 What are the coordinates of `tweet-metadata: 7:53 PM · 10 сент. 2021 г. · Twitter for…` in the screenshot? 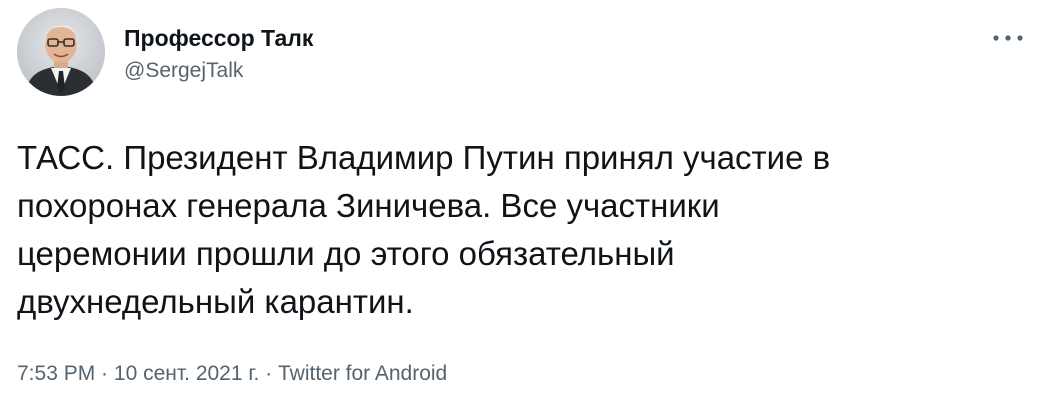 It's located at (232, 374).